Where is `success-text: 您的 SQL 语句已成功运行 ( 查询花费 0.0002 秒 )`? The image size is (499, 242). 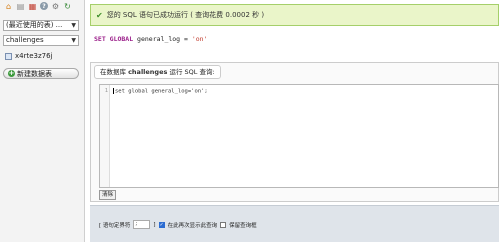
success-text: 您的 SQL 语句已成功运行 ( 查询花费 0.0002 秒 ) is located at coordinates (185, 15).